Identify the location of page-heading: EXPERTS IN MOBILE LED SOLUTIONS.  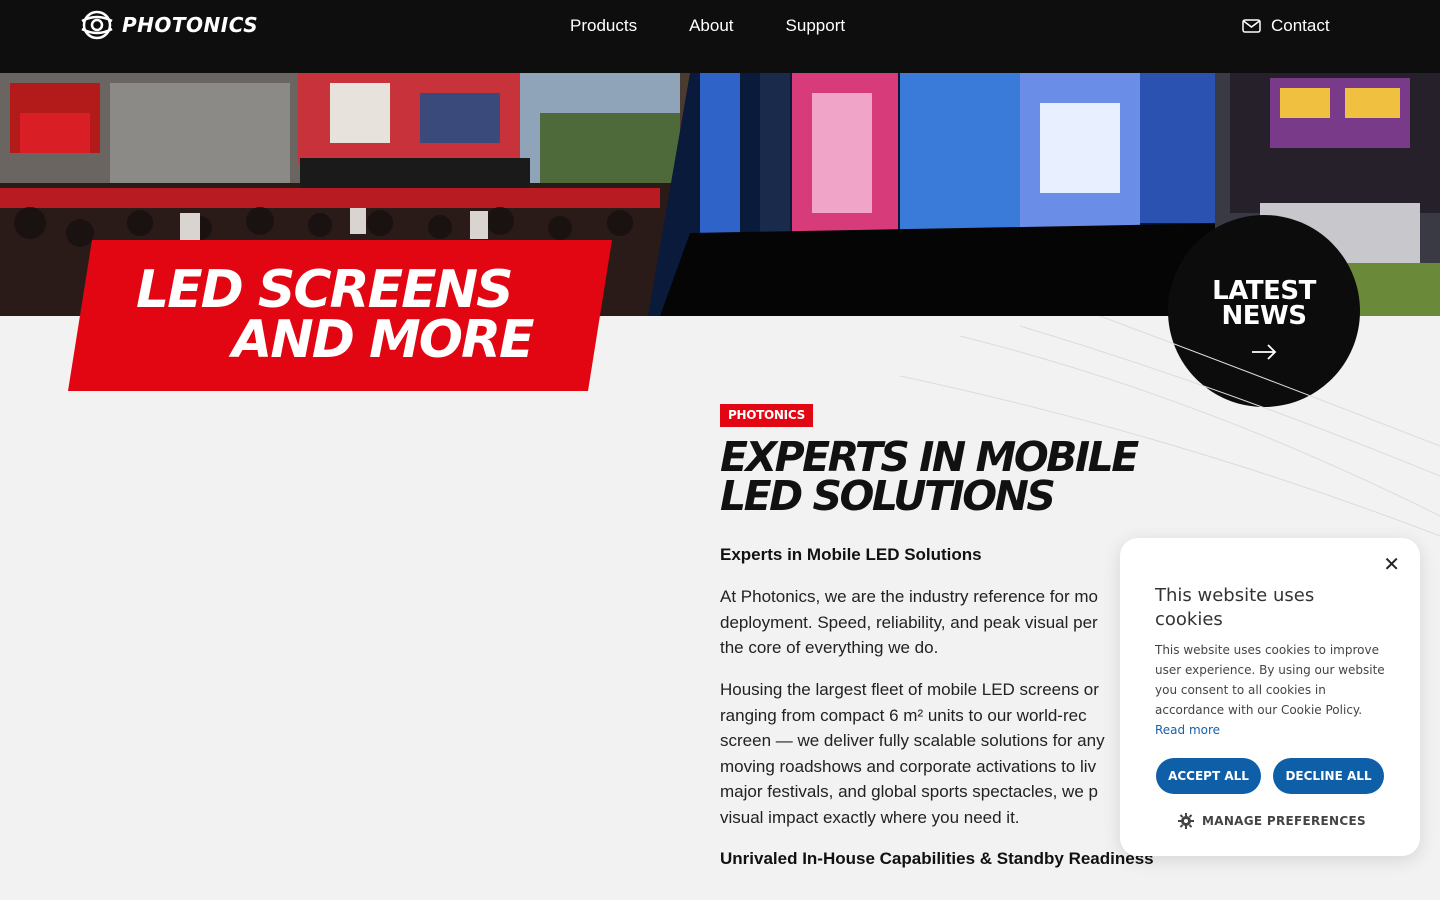
(929, 476).